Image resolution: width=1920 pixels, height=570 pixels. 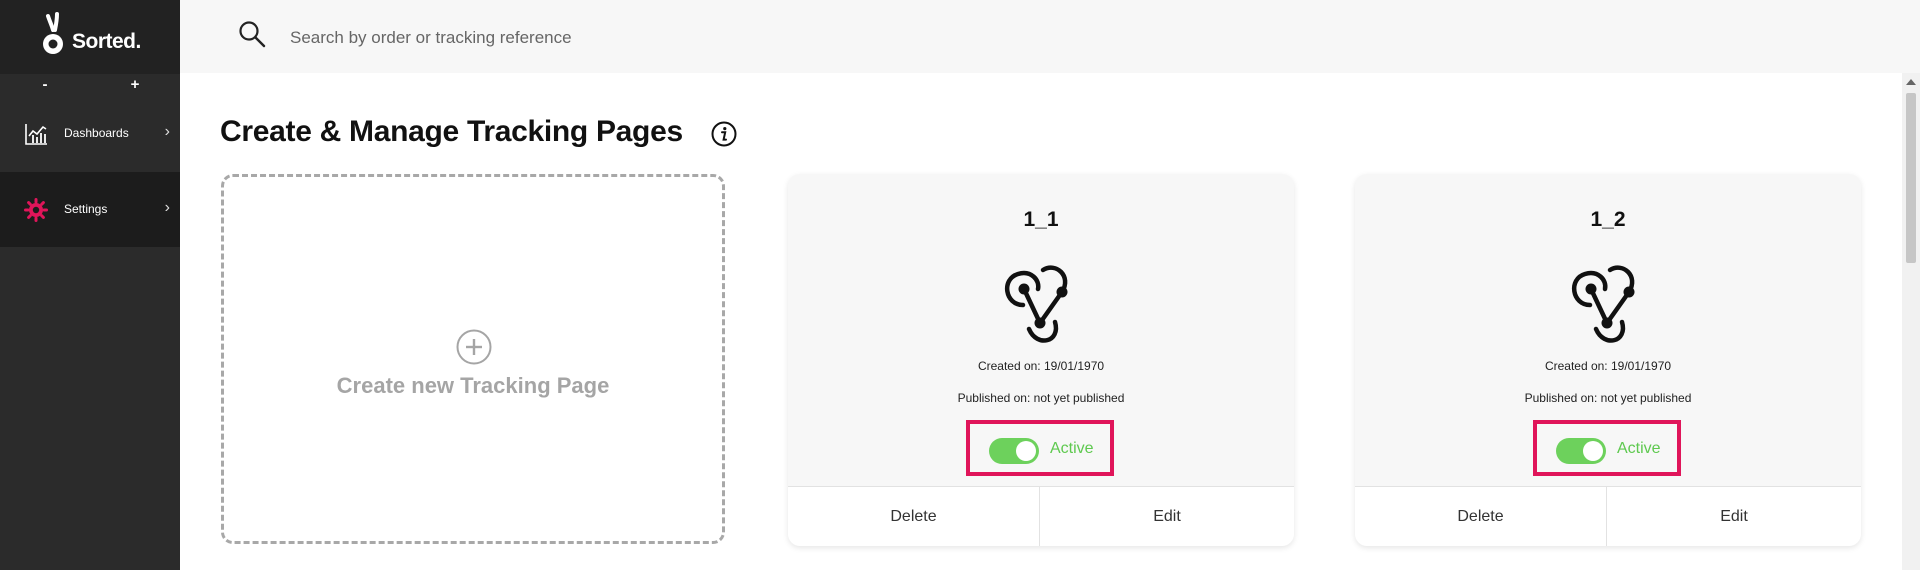 What do you see at coordinates (690, 38) in the screenshot?
I see `search-input` at bounding box center [690, 38].